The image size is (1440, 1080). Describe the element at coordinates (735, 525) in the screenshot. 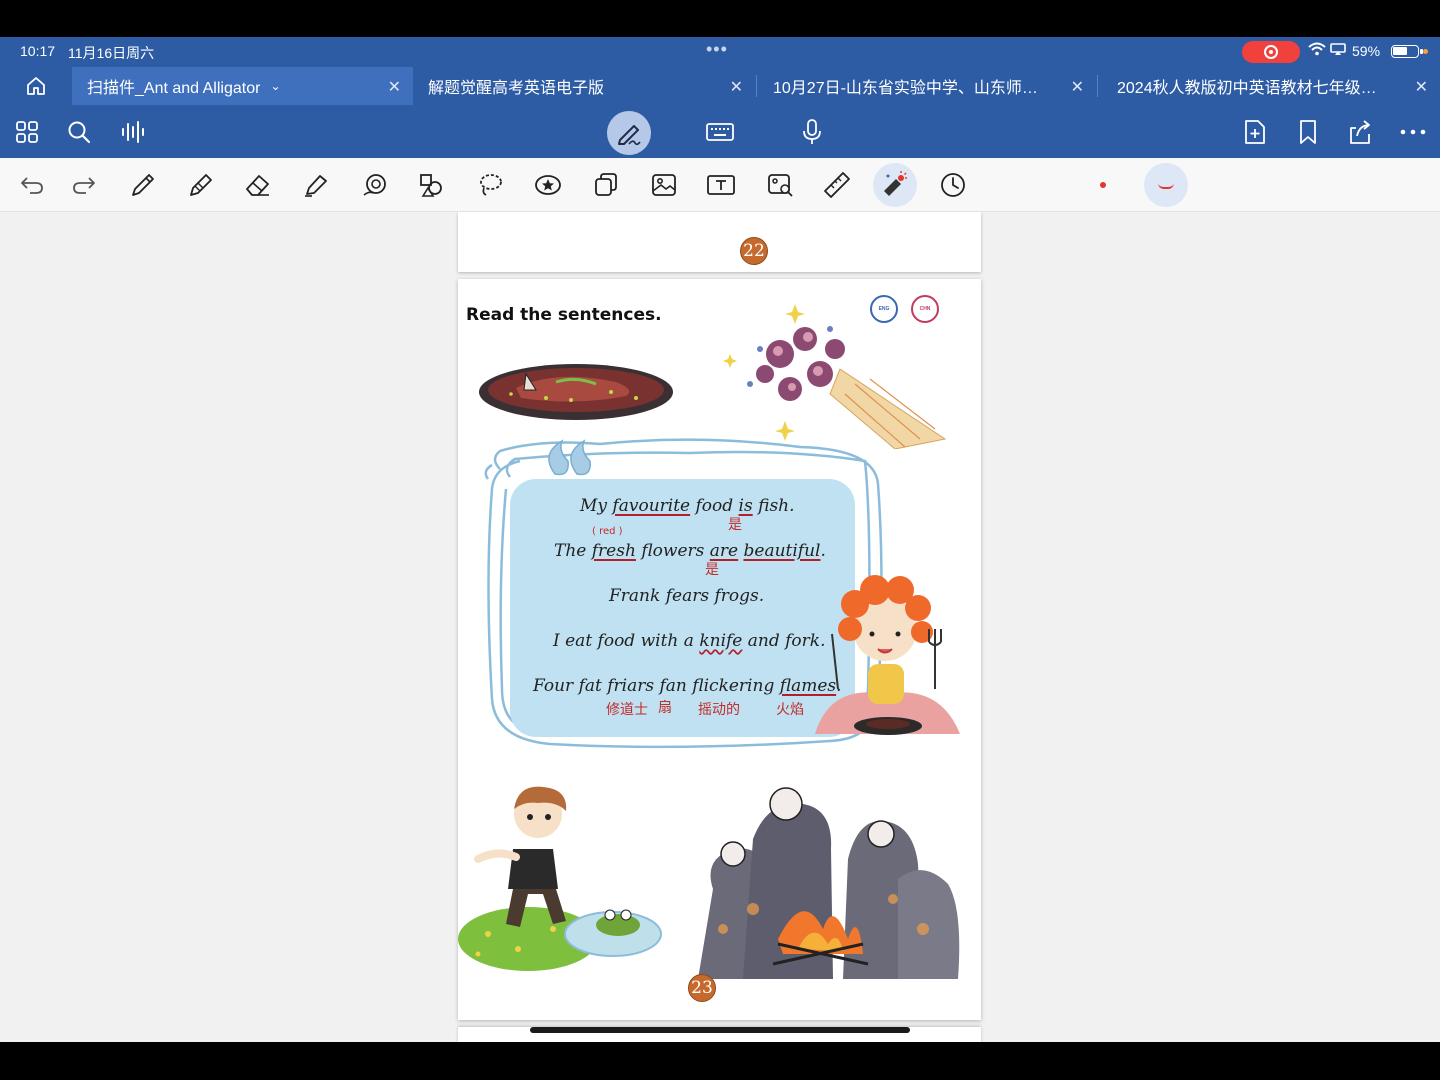

I see `annotation-is: 是` at that location.